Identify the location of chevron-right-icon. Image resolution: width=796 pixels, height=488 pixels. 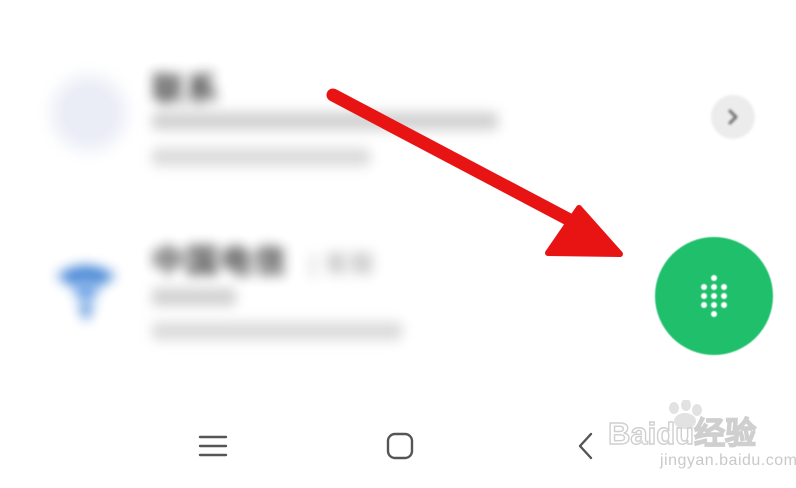
(733, 117).